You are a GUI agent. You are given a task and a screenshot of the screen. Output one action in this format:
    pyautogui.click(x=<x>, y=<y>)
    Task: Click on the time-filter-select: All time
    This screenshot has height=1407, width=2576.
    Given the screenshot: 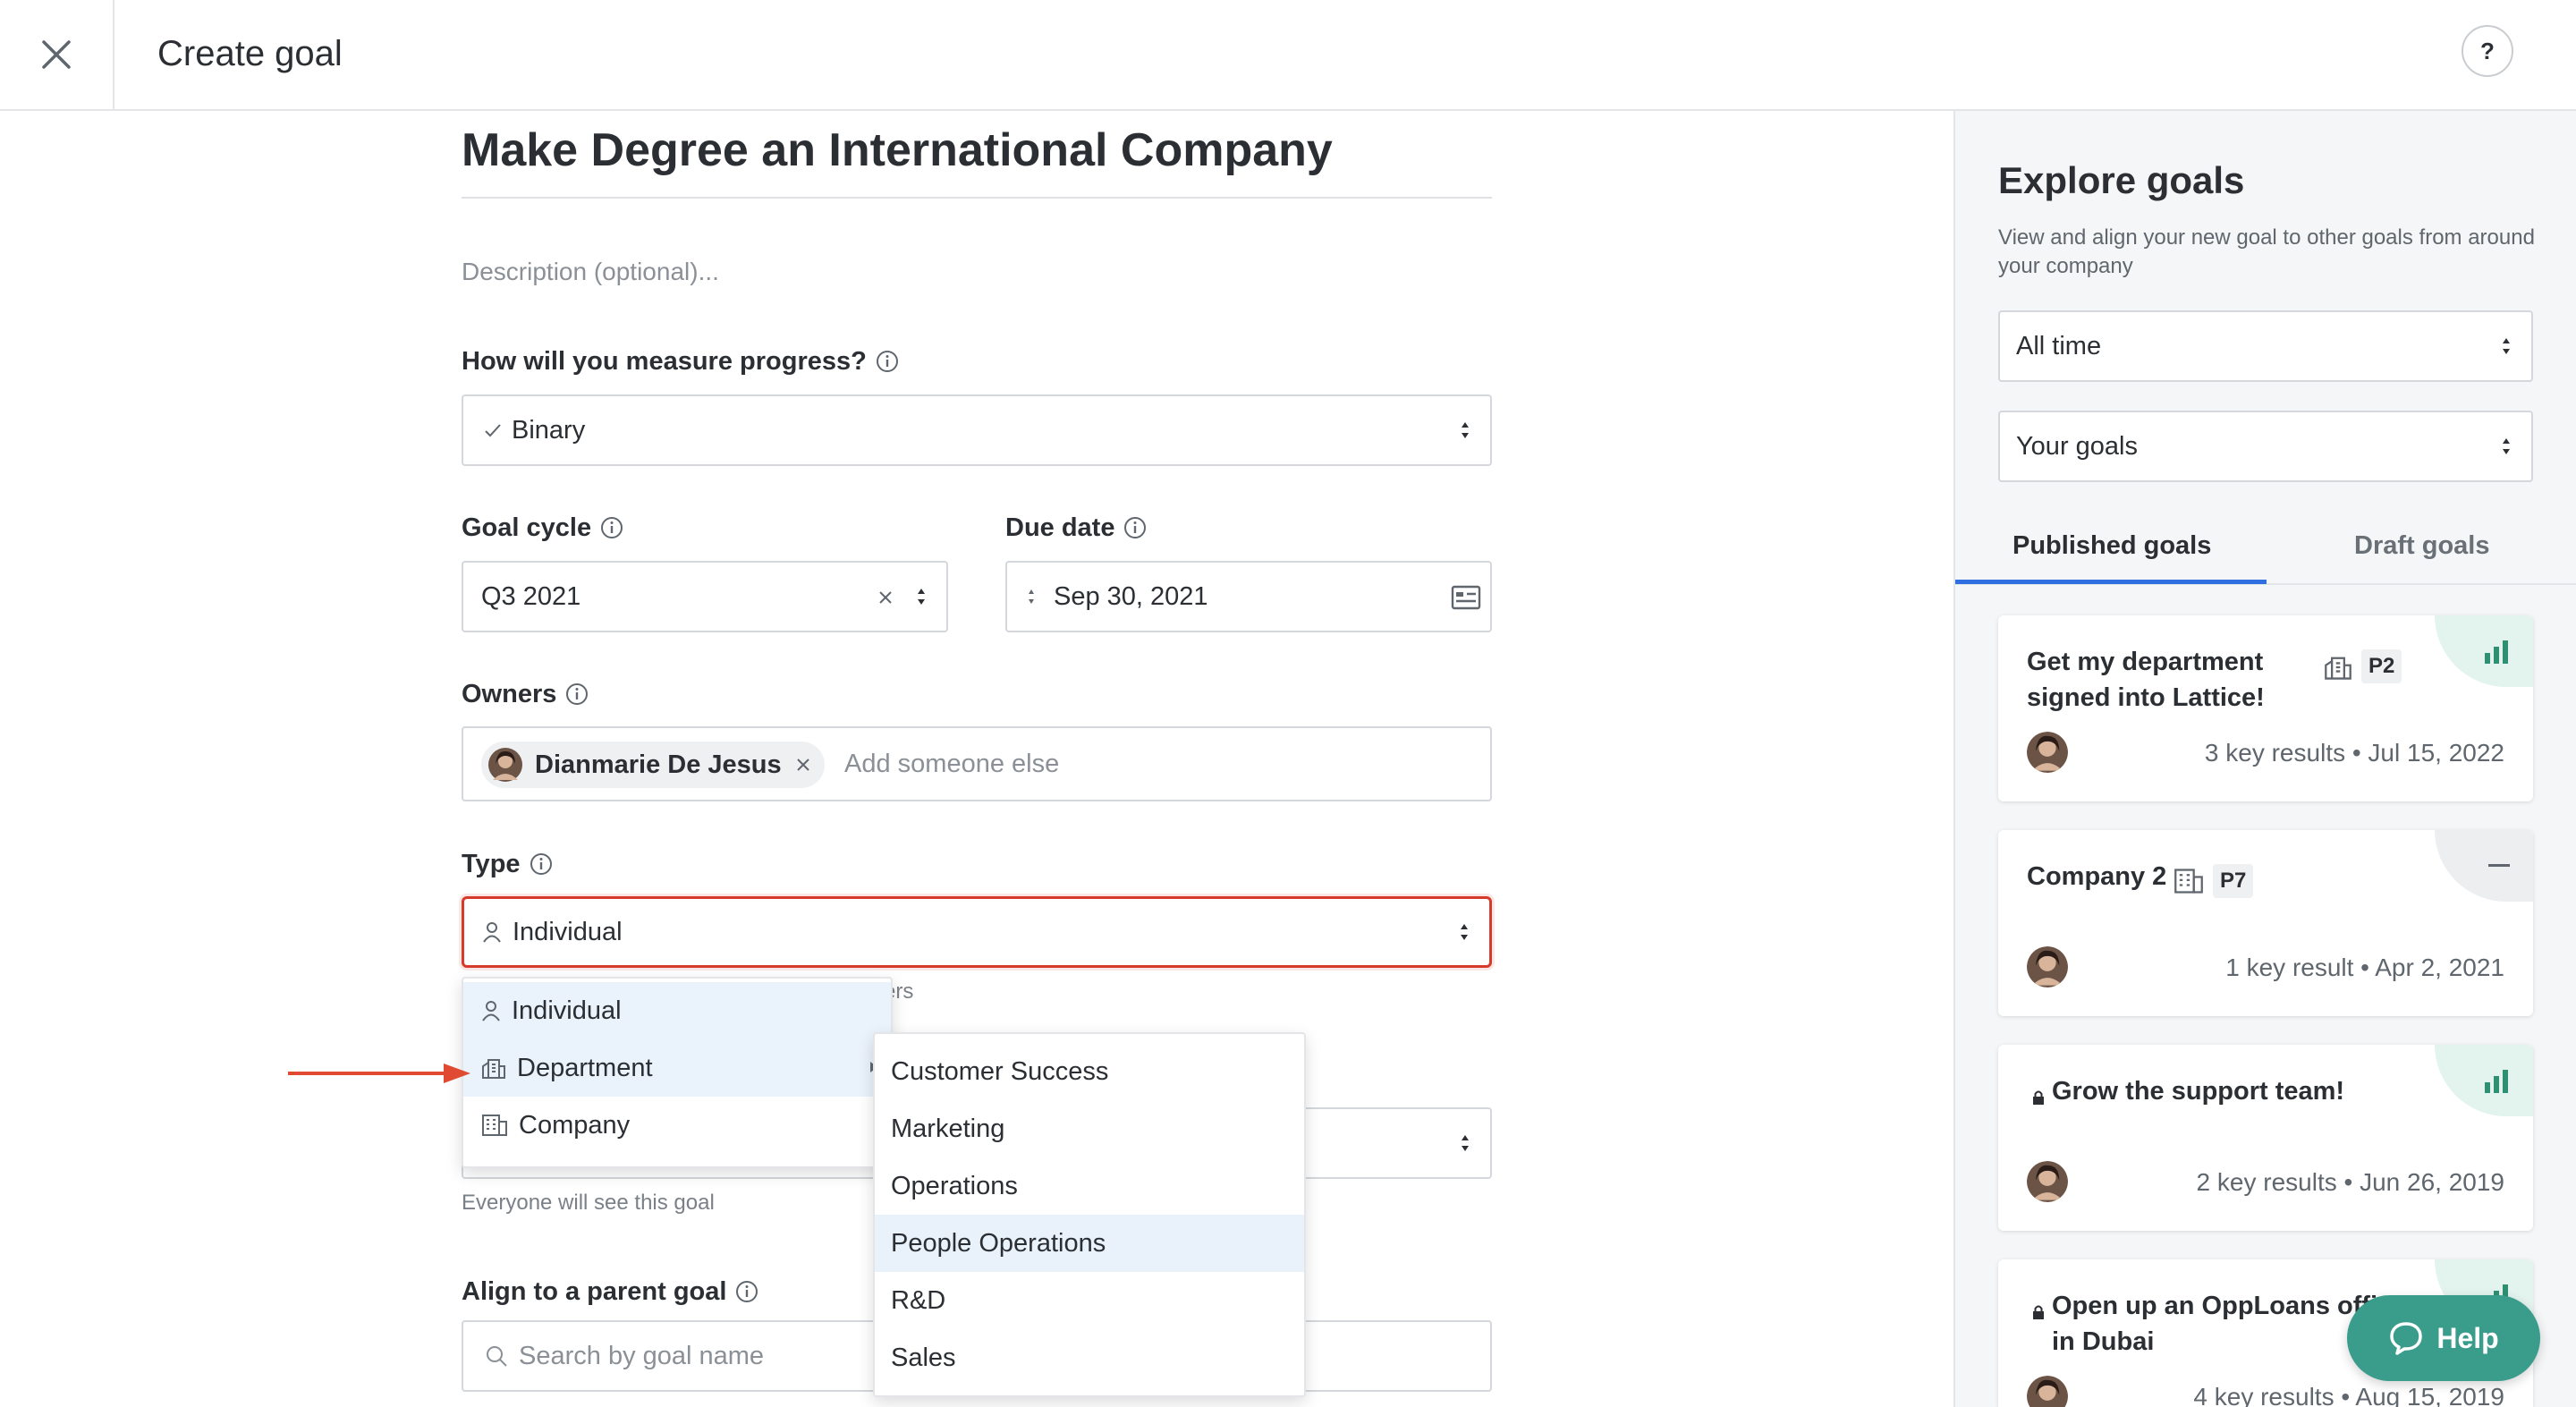 What is the action you would take?
    pyautogui.click(x=2265, y=346)
    